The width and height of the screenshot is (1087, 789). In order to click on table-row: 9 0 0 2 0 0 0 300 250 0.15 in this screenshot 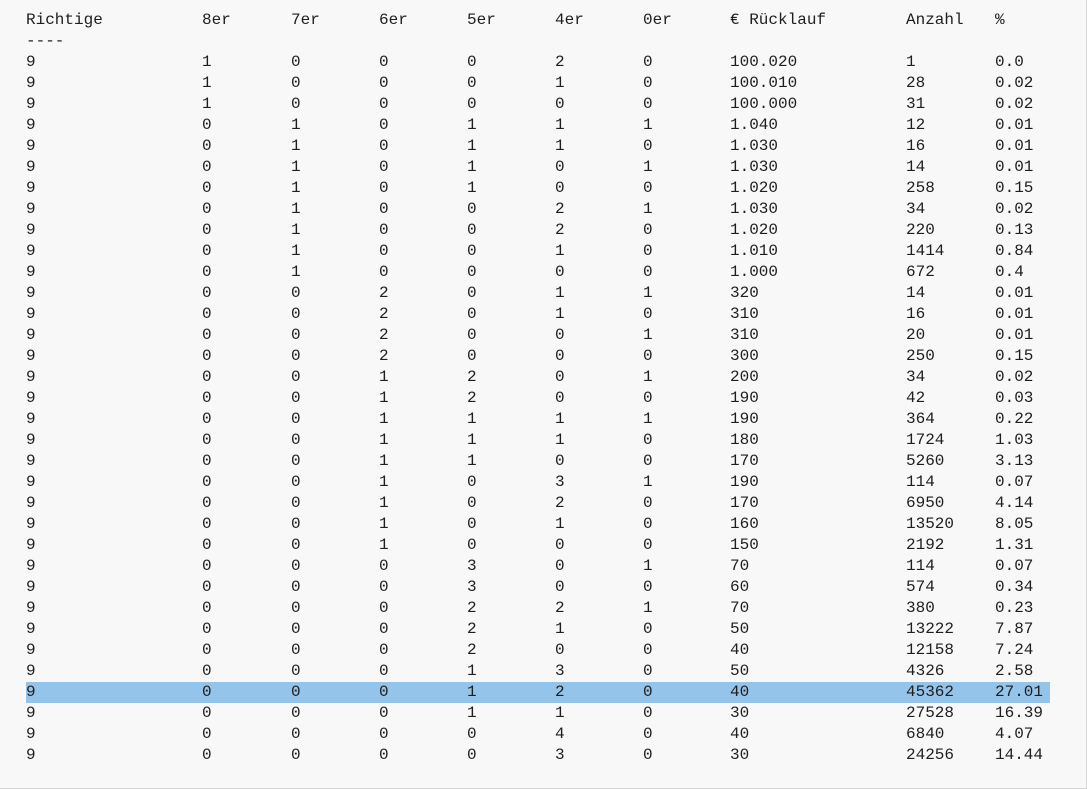, I will do `click(538, 356)`.